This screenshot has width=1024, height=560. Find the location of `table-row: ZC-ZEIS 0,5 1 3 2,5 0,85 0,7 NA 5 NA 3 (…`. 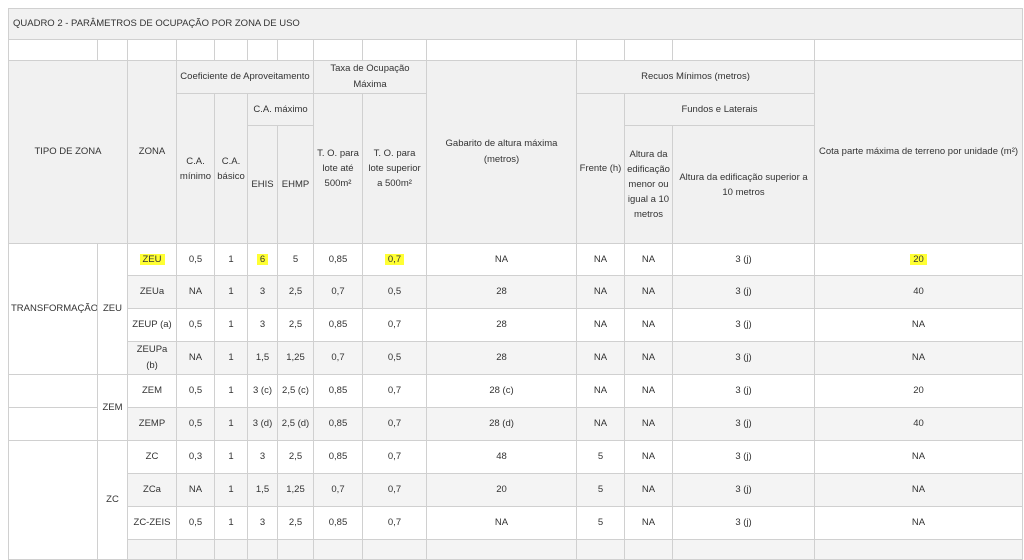

table-row: ZC-ZEIS 0,5 1 3 2,5 0,85 0,7 NA 5 NA 3 (… is located at coordinates (516, 523).